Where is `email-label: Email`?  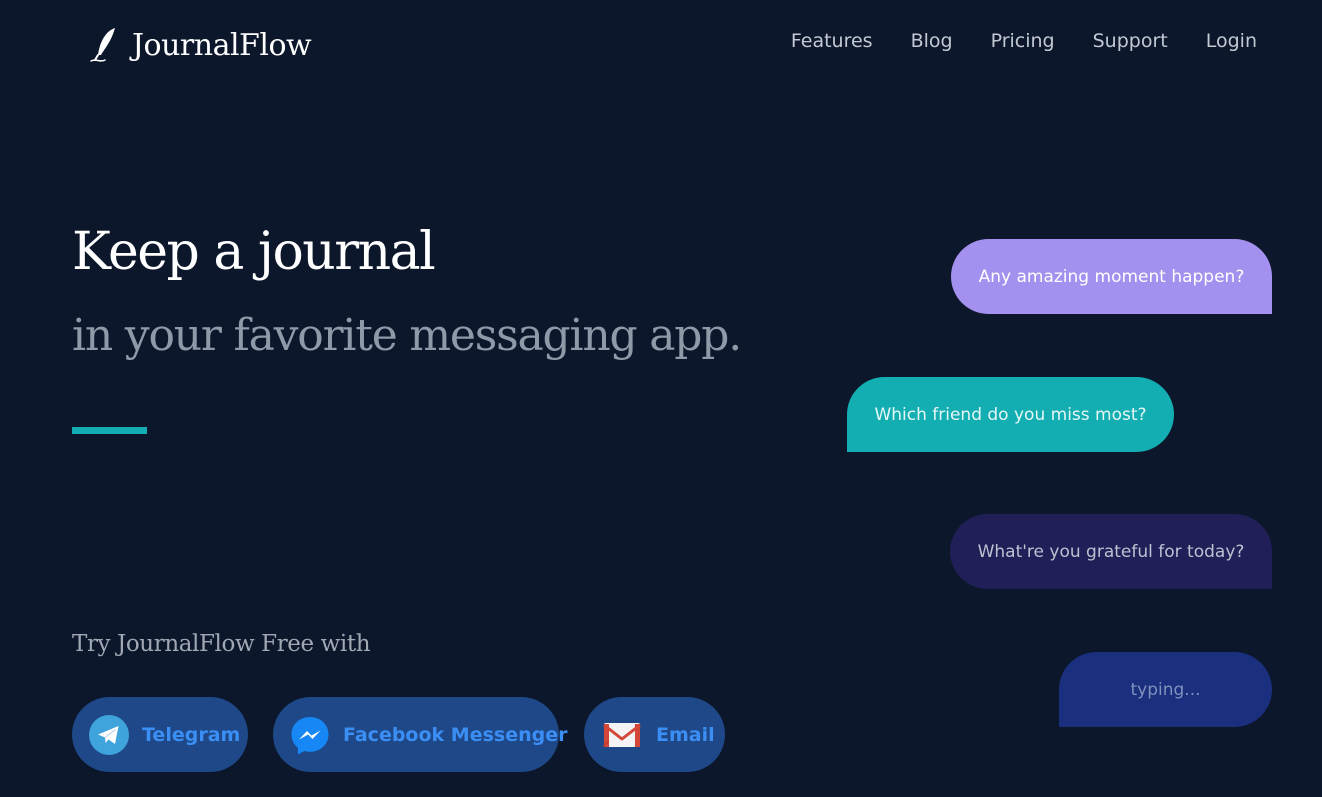 email-label: Email is located at coordinates (685, 734).